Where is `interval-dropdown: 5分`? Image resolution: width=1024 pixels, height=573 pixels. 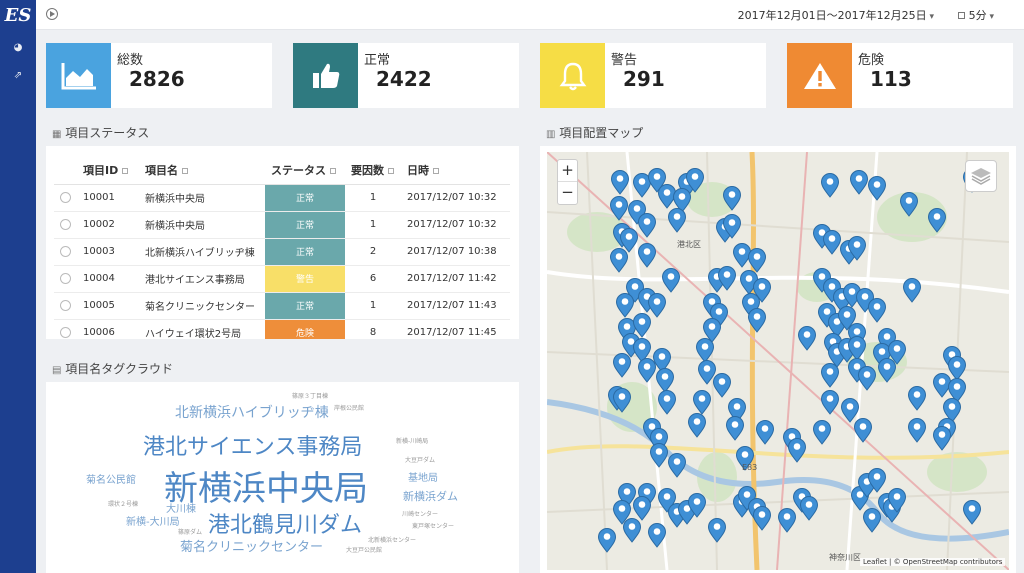 interval-dropdown: 5分 is located at coordinates (975, 15).